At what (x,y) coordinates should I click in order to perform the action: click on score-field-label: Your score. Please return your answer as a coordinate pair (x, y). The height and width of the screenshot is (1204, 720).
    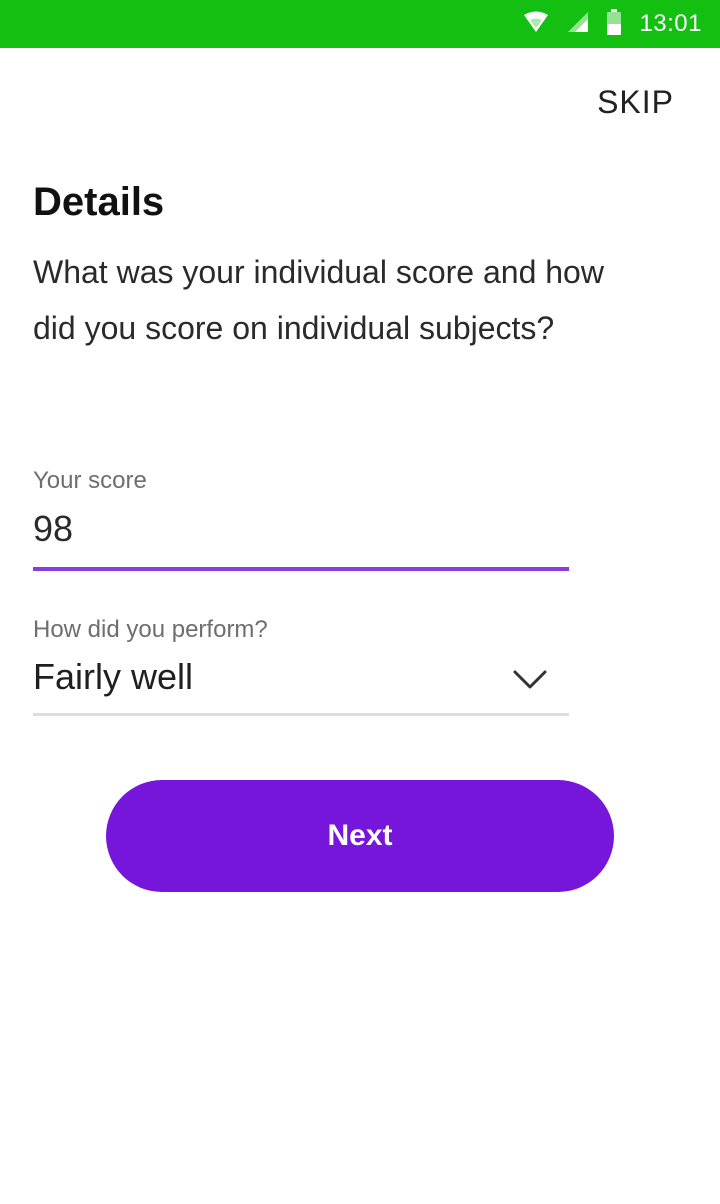
    Looking at the image, I should click on (90, 480).